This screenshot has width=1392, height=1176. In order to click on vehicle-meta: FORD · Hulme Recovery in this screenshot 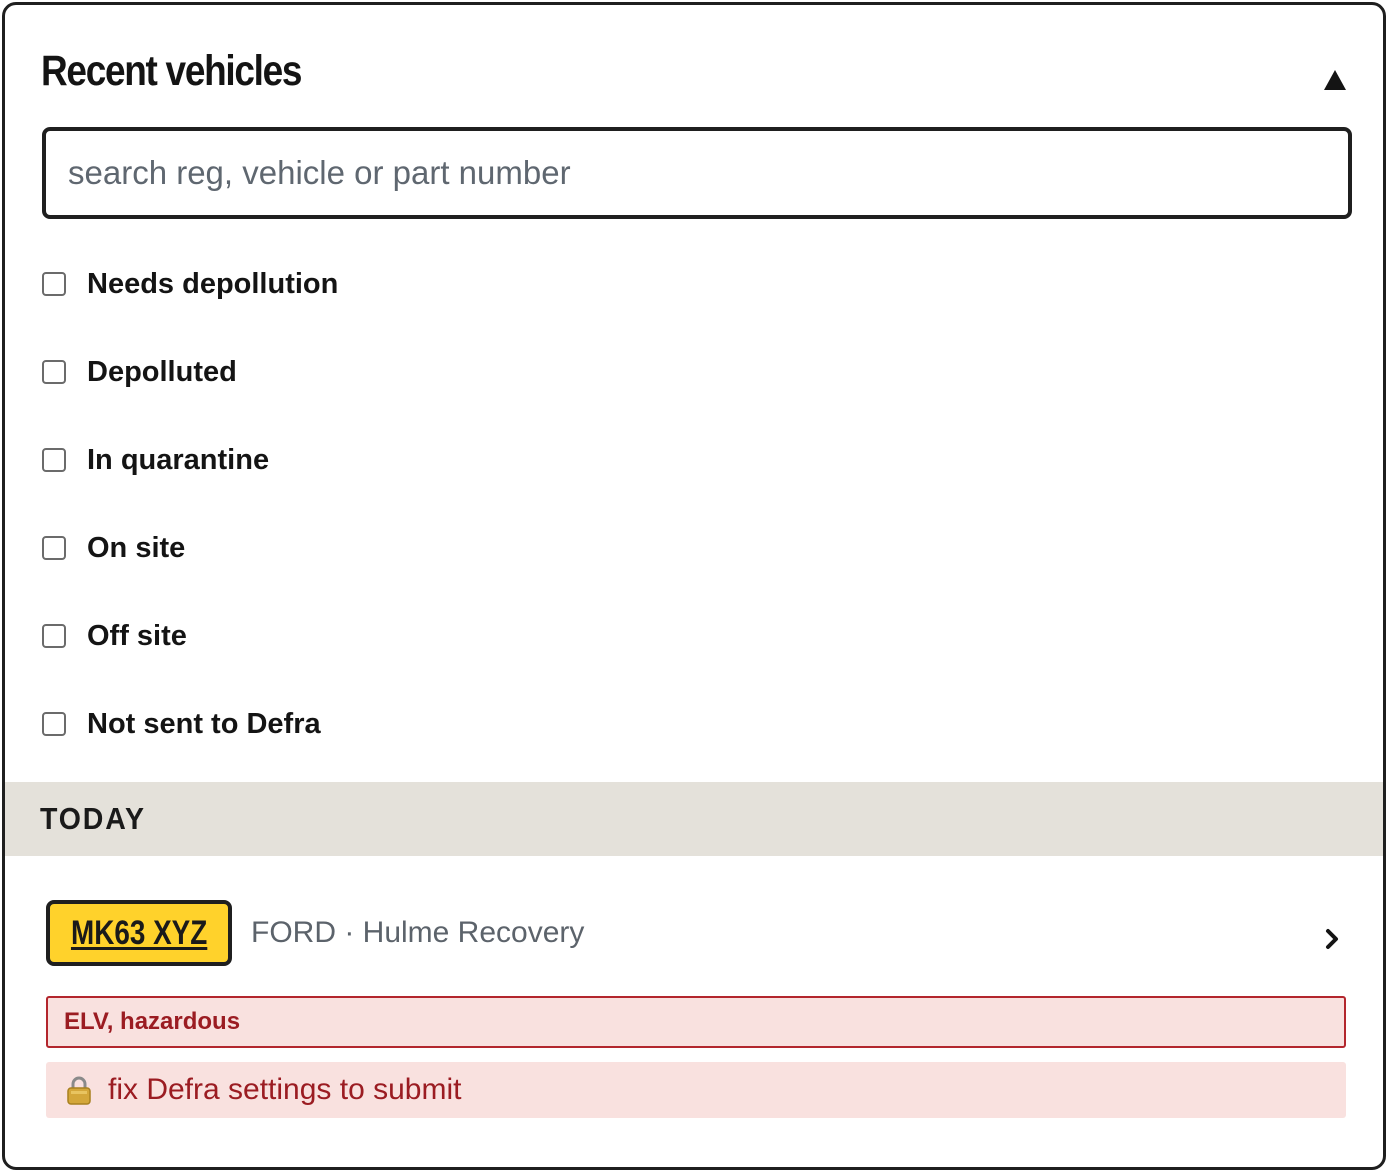, I will do `click(418, 932)`.